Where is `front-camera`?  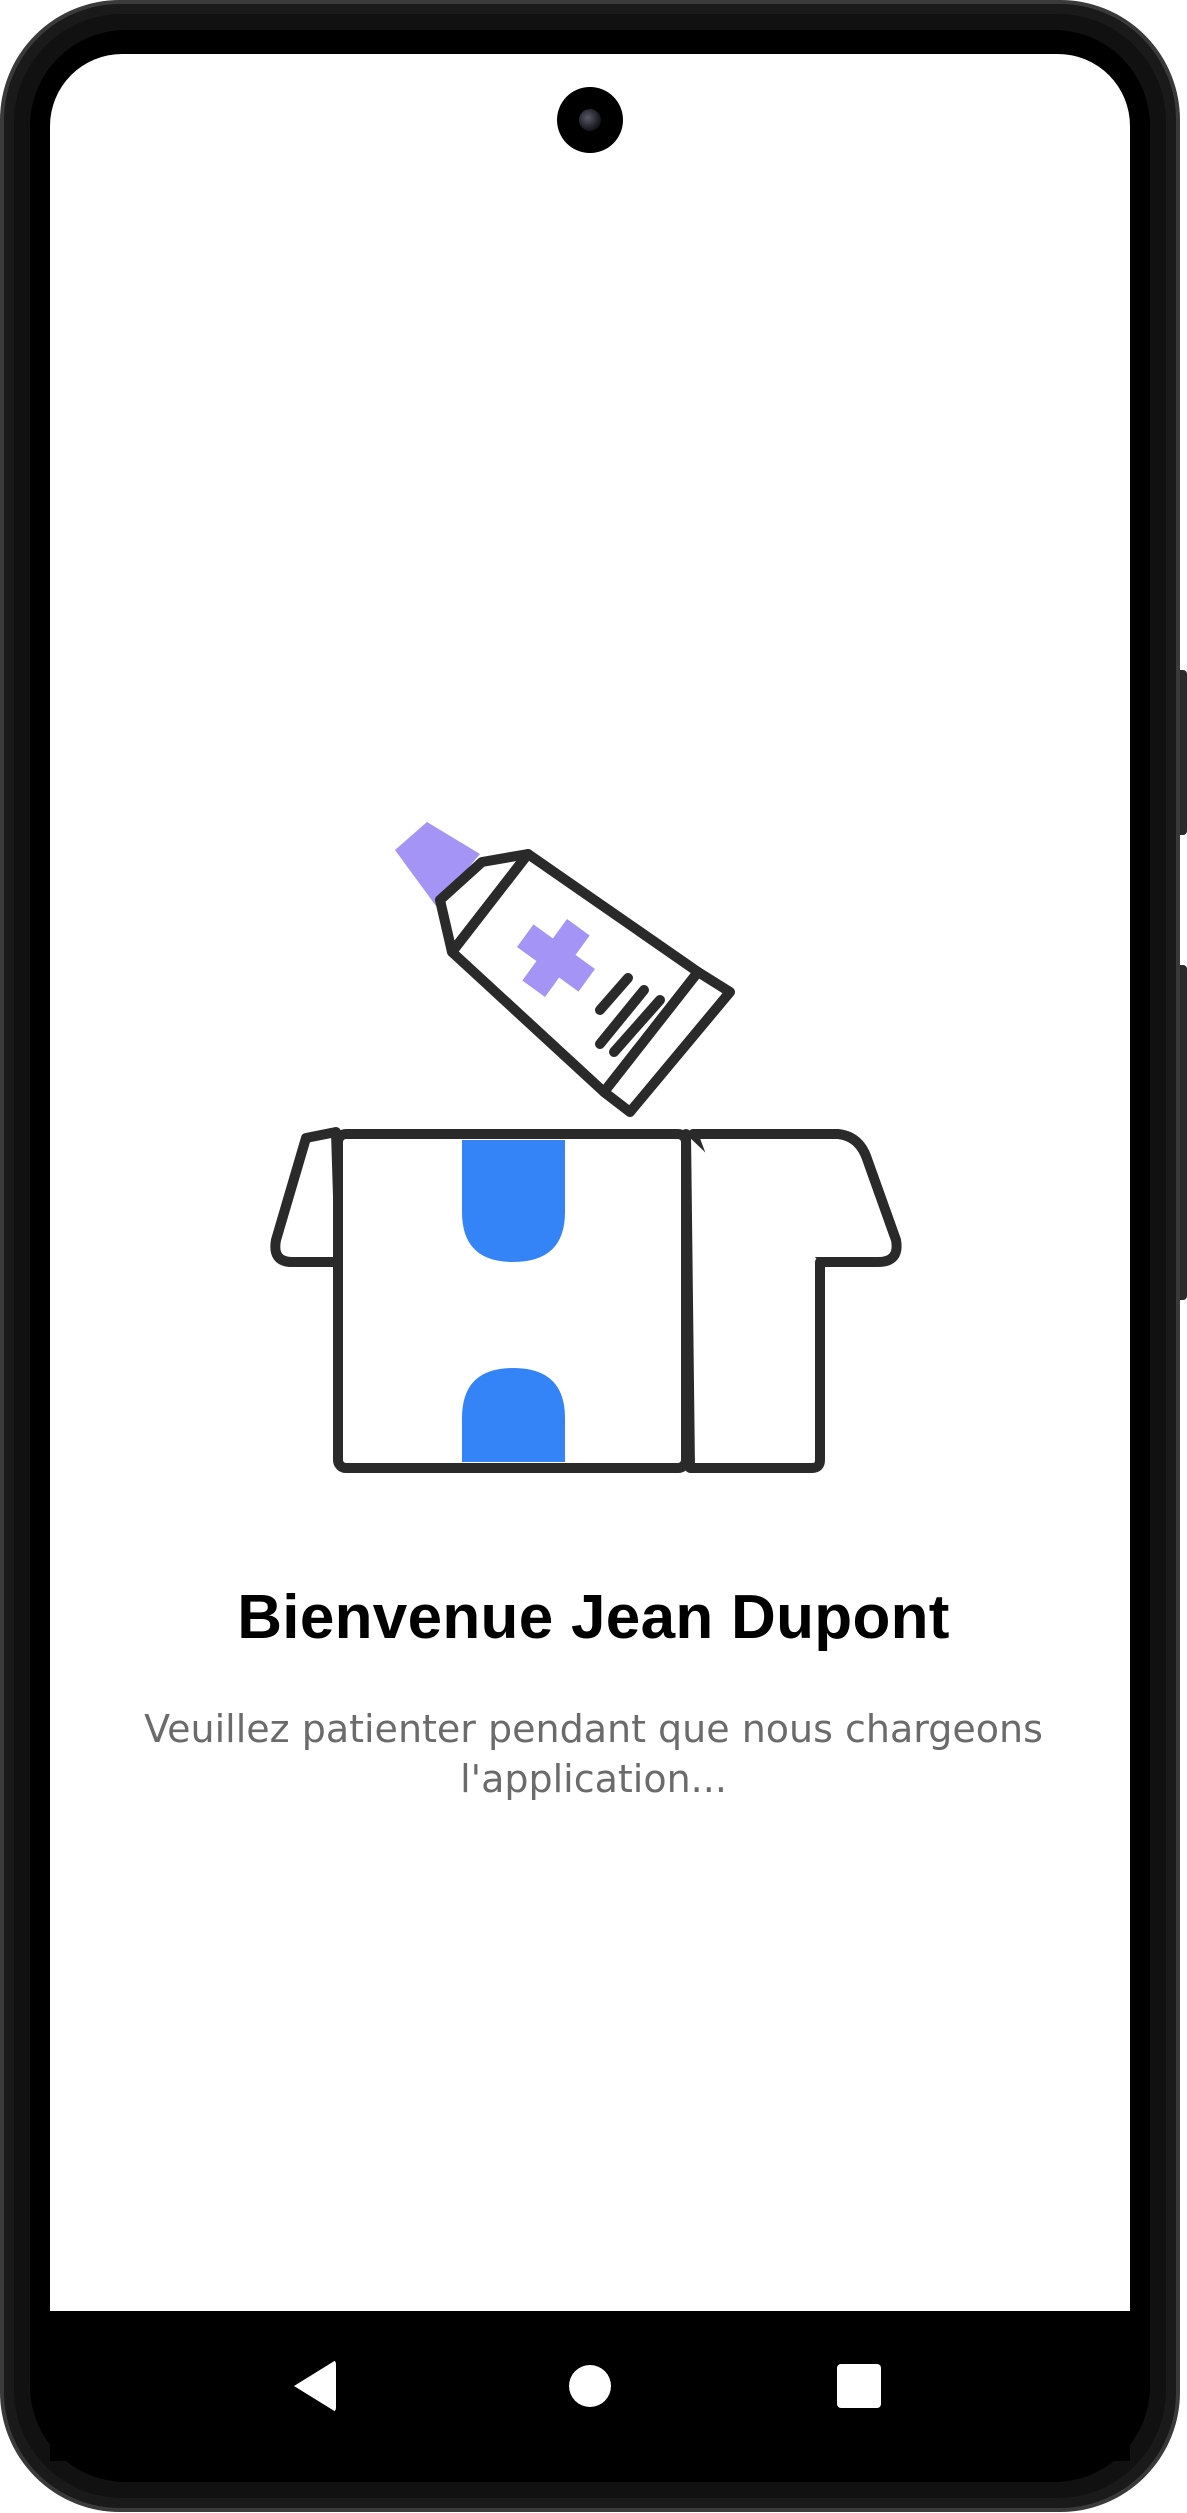
front-camera is located at coordinates (590, 120).